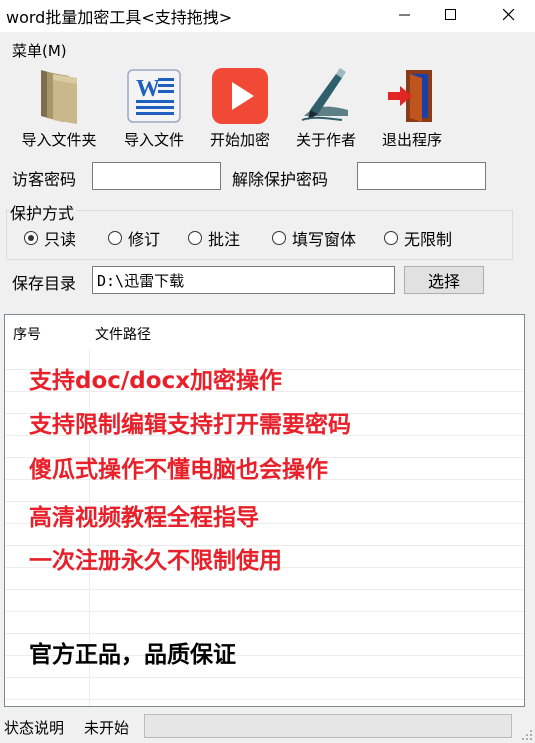  What do you see at coordinates (27, 334) in the screenshot?
I see `column-index: 序号` at bounding box center [27, 334].